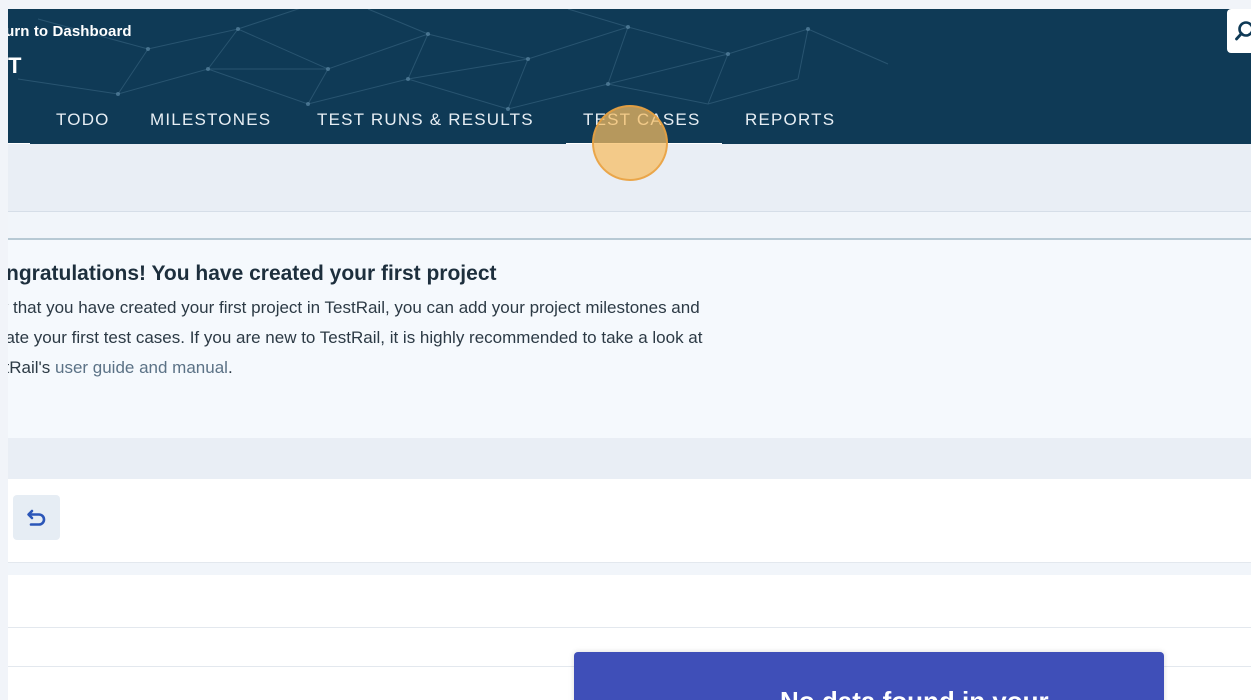 Image resolution: width=1251 pixels, height=700 pixels. What do you see at coordinates (83, 122) in the screenshot?
I see `tab-todo: TODO` at bounding box center [83, 122].